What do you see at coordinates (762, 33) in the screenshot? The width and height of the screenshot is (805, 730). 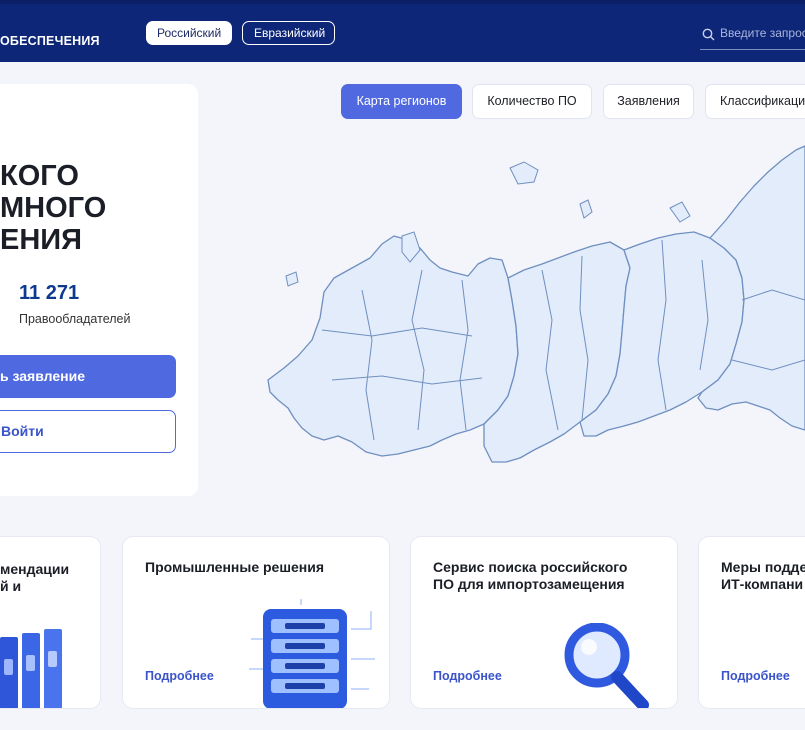 I see `search-placeholder: Введите запрос` at bounding box center [762, 33].